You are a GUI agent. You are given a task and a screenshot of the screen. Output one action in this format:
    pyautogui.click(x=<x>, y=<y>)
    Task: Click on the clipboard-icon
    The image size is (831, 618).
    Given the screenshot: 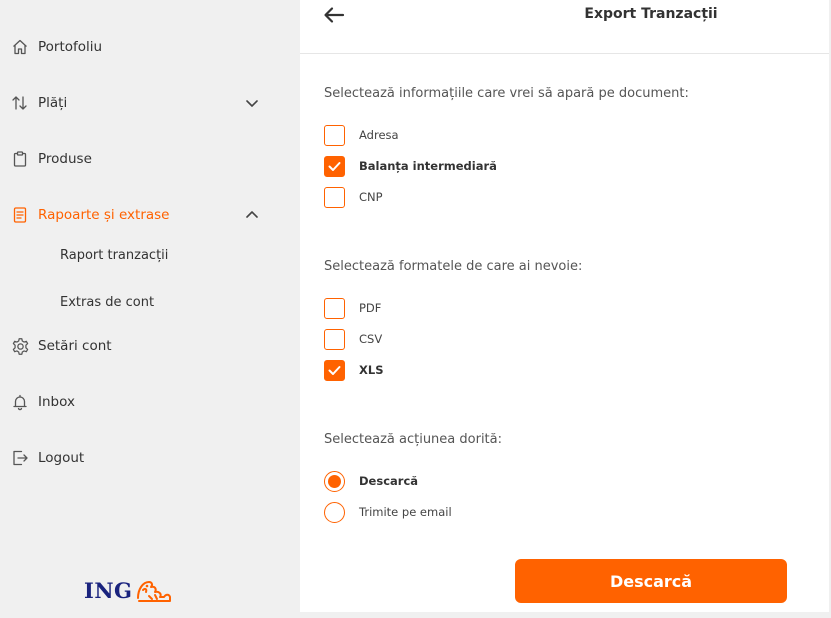 What is the action you would take?
    pyautogui.click(x=20, y=159)
    